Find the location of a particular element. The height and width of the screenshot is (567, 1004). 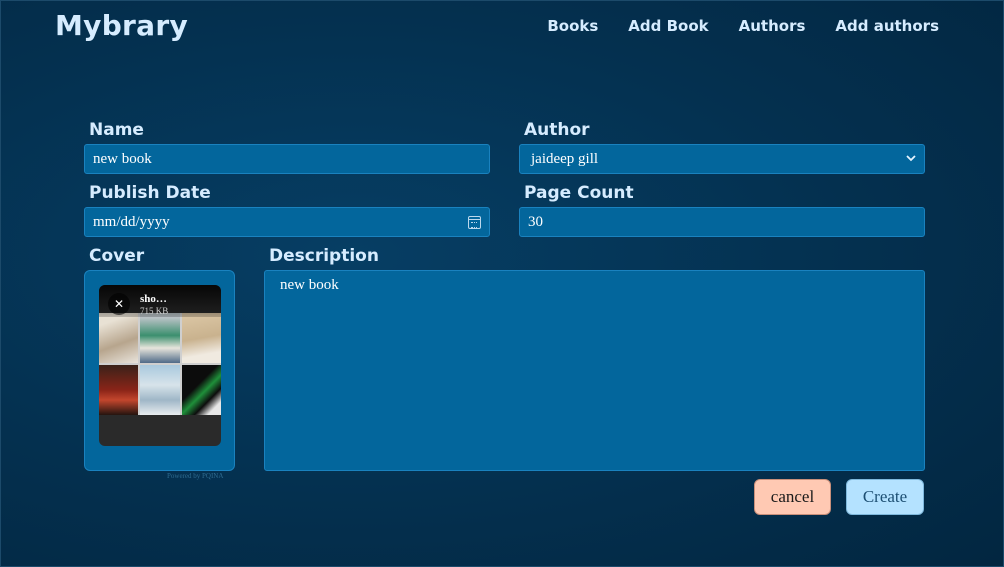

cover-image is located at coordinates (160, 364).